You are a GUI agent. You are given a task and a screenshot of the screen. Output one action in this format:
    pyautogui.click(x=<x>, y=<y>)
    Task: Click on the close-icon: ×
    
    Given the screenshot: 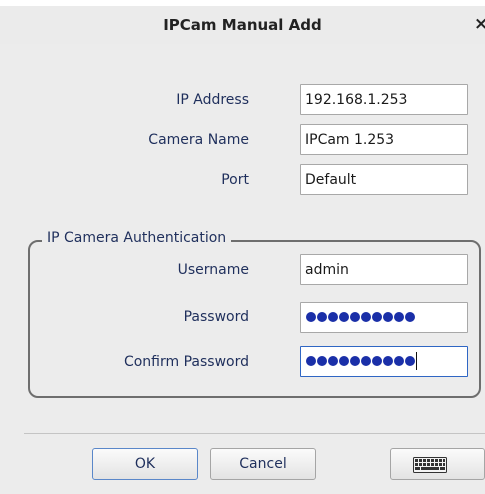 What is the action you would take?
    pyautogui.click(x=479, y=24)
    